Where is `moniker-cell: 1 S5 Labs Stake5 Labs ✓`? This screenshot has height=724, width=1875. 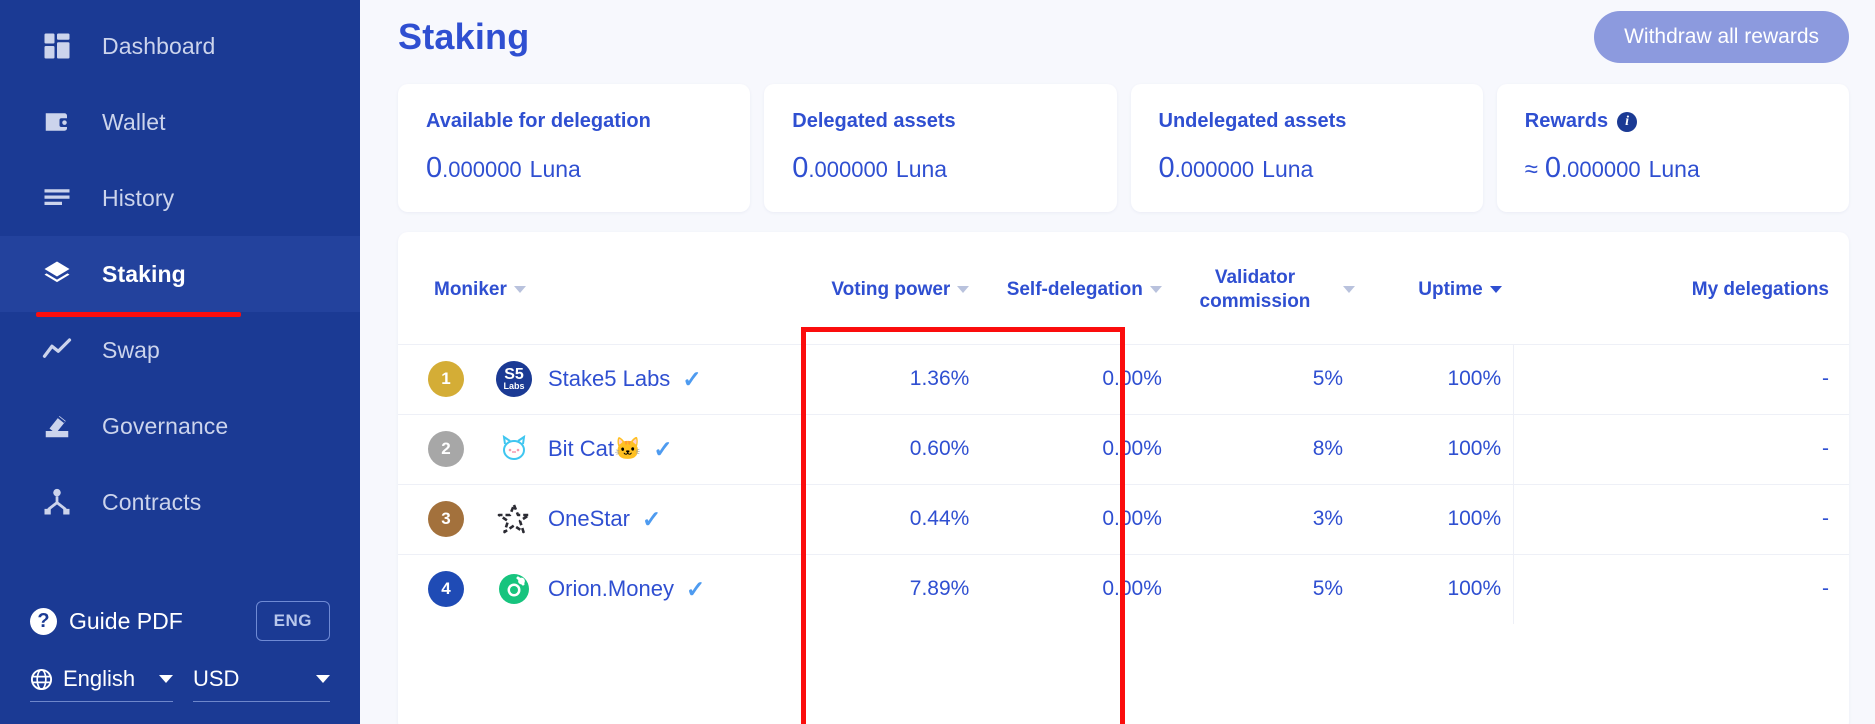 moniker-cell: 1 S5 Labs Stake5 Labs ✓ is located at coordinates (582, 378).